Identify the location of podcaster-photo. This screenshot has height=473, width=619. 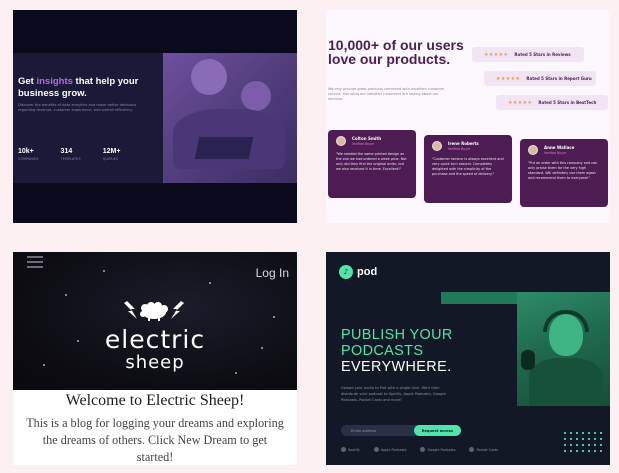
(563, 349).